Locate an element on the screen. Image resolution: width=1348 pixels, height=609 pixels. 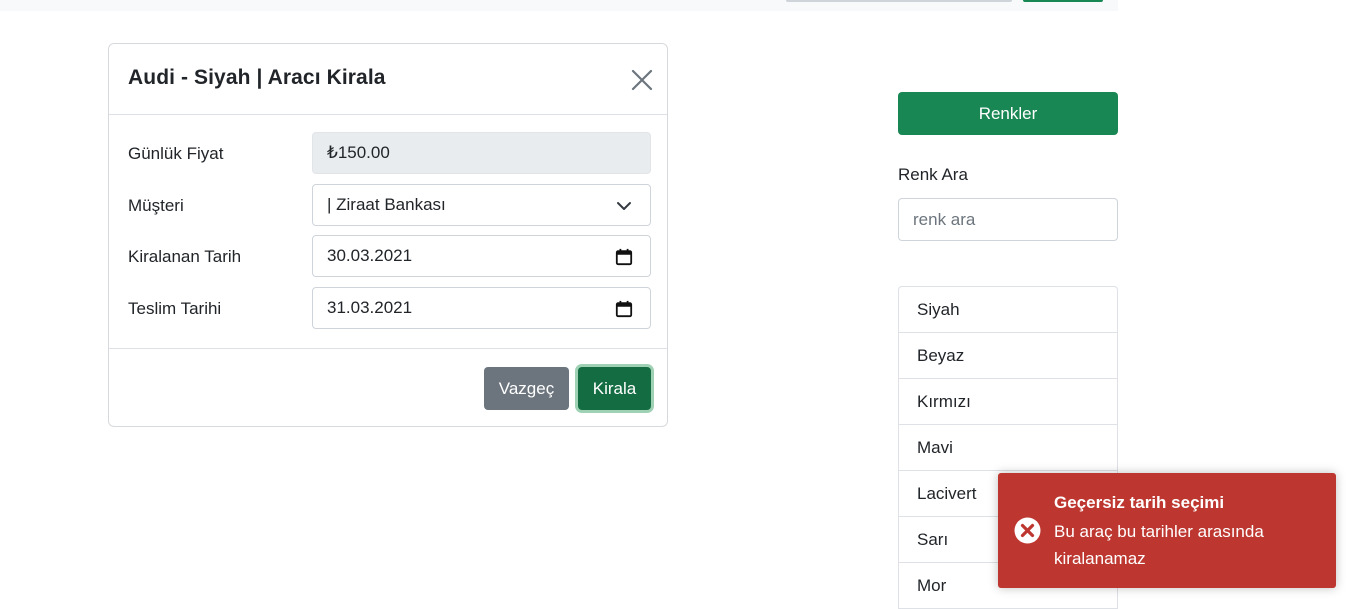
color-search-label: Renk Ara is located at coordinates (933, 174).